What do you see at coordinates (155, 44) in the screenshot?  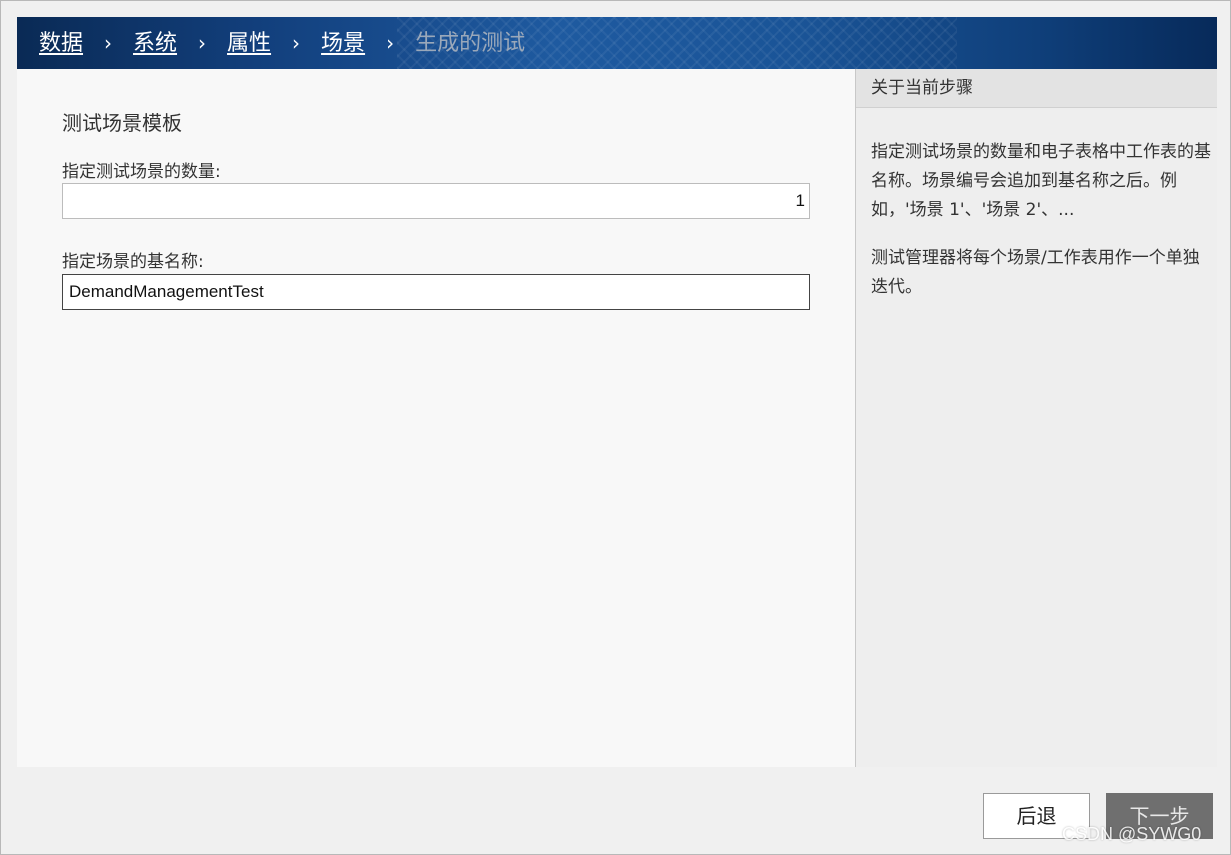 I see `breadcrumb-item-system: 系统` at bounding box center [155, 44].